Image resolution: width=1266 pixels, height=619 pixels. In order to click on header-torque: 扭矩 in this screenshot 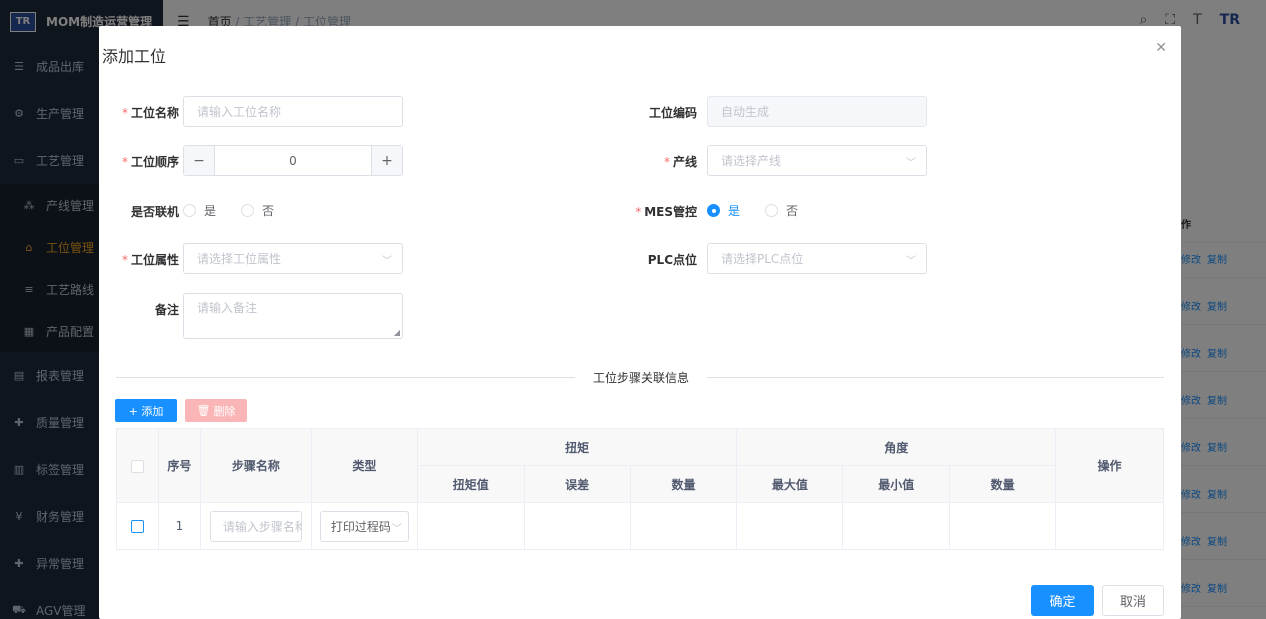, I will do `click(577, 447)`.